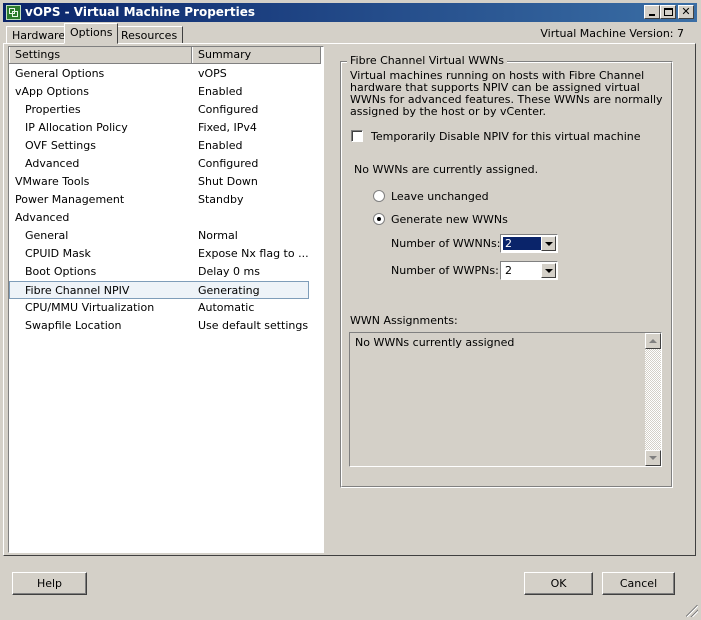 The height and width of the screenshot is (620, 701). What do you see at coordinates (58, 253) in the screenshot?
I see `row-setting: CPUID Mask` at bounding box center [58, 253].